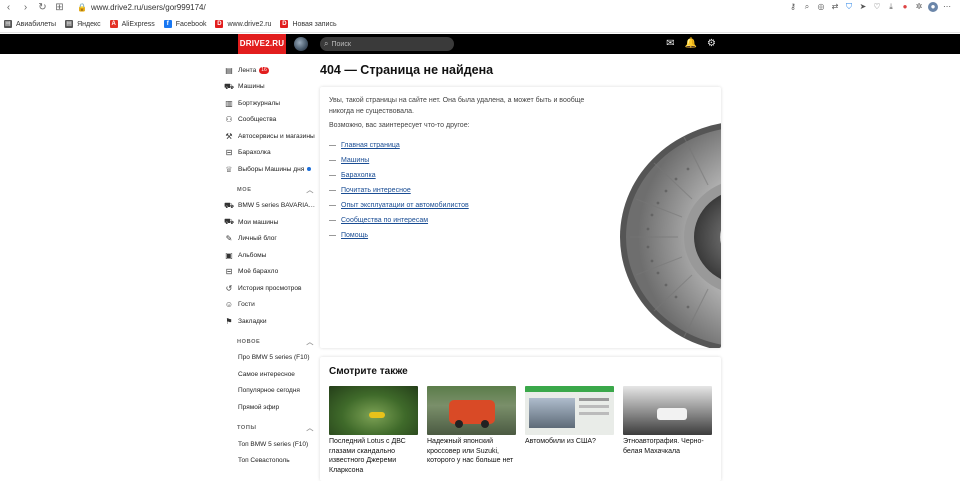 This screenshot has height=481, width=960. I want to click on suggestion-link: Сообщества по интересам, so click(384, 220).